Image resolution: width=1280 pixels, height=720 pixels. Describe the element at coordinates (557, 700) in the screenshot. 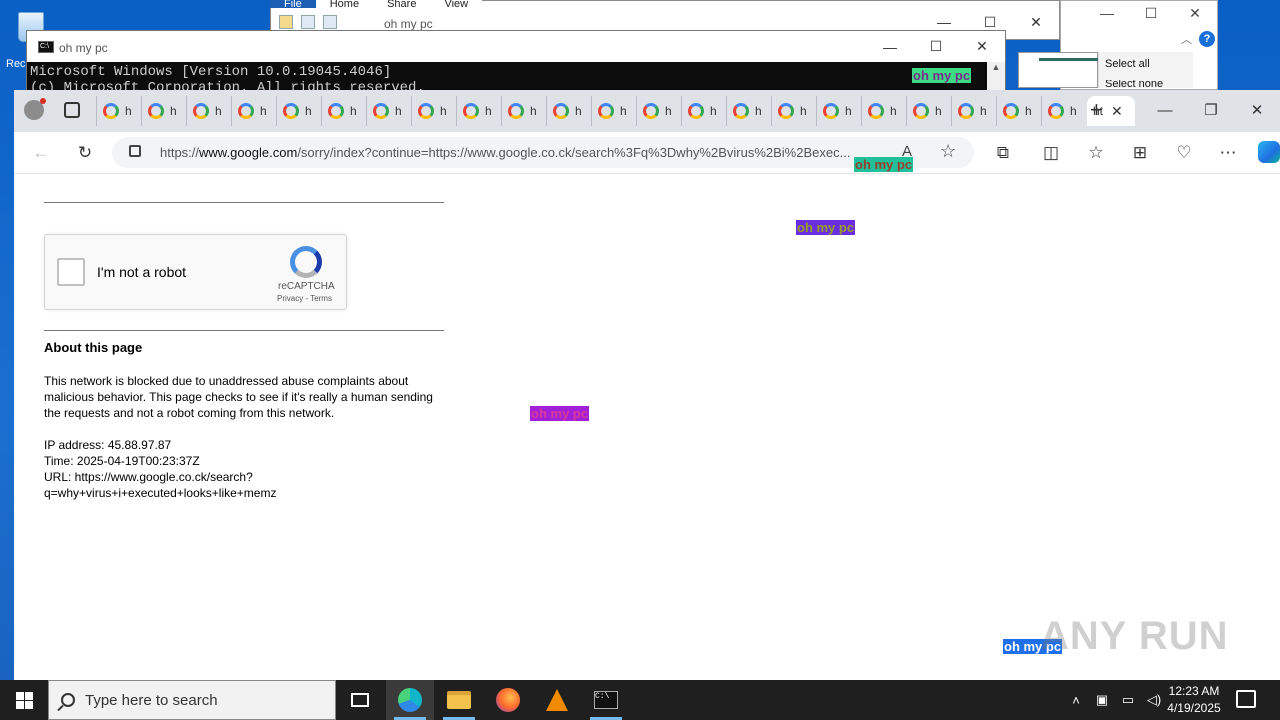

I see `vlc-taskbar-button` at that location.